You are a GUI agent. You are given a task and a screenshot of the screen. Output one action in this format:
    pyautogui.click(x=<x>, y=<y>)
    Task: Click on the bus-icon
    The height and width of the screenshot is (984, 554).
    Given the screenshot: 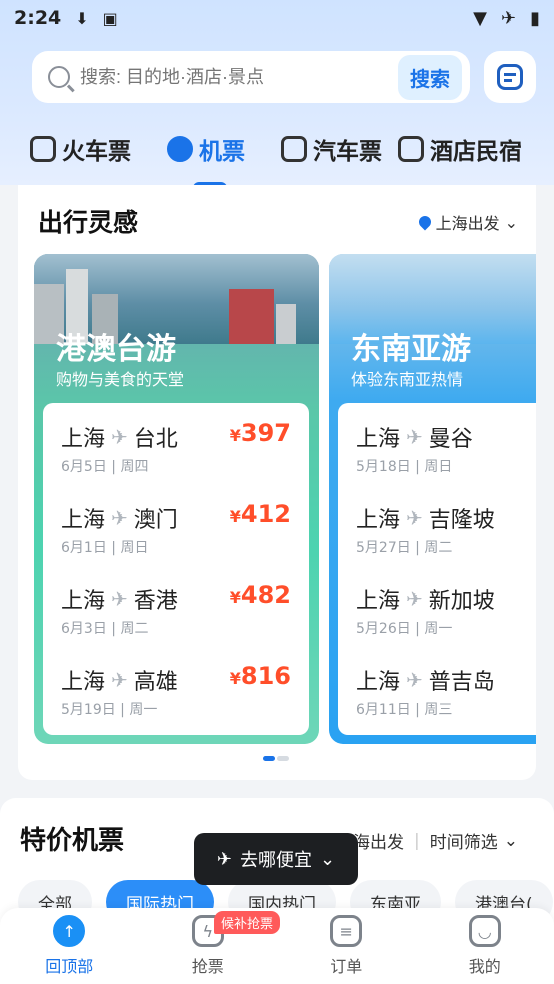 What is the action you would take?
    pyautogui.click(x=294, y=149)
    